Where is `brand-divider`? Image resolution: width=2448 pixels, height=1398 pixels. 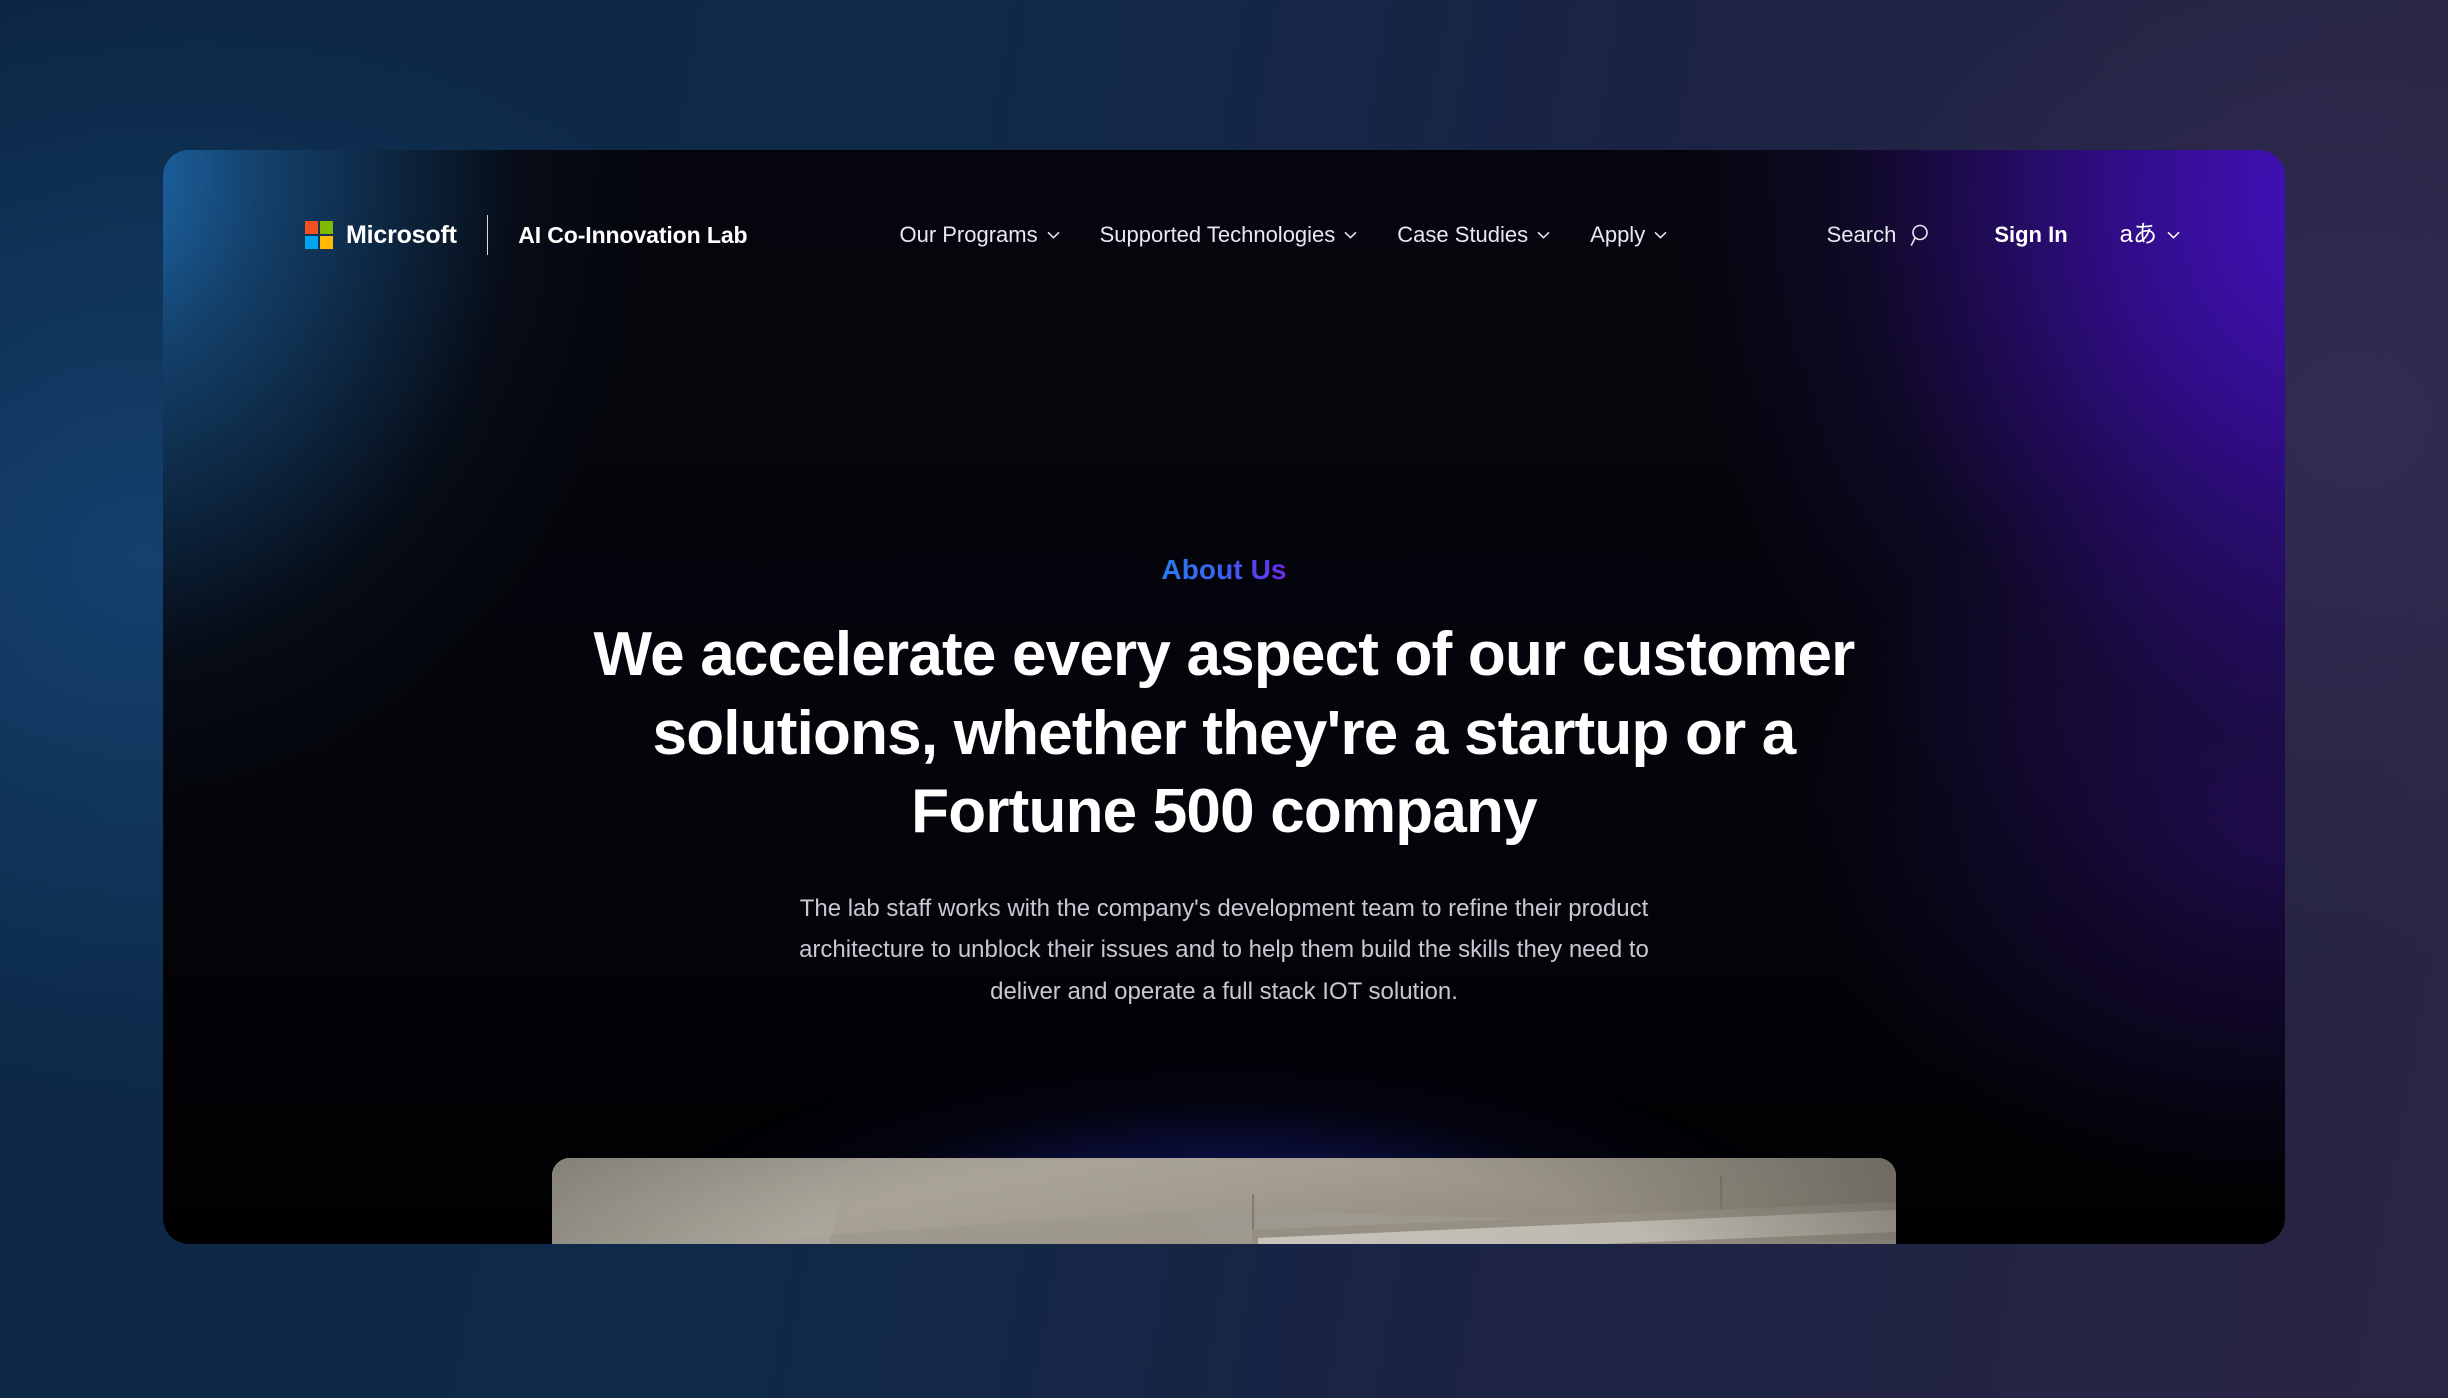
brand-divider is located at coordinates (487, 235).